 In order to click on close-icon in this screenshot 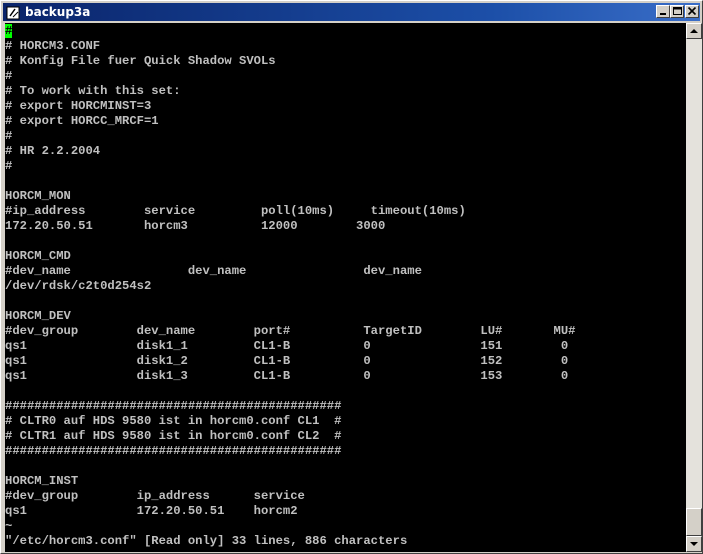, I will do `click(692, 11)`.